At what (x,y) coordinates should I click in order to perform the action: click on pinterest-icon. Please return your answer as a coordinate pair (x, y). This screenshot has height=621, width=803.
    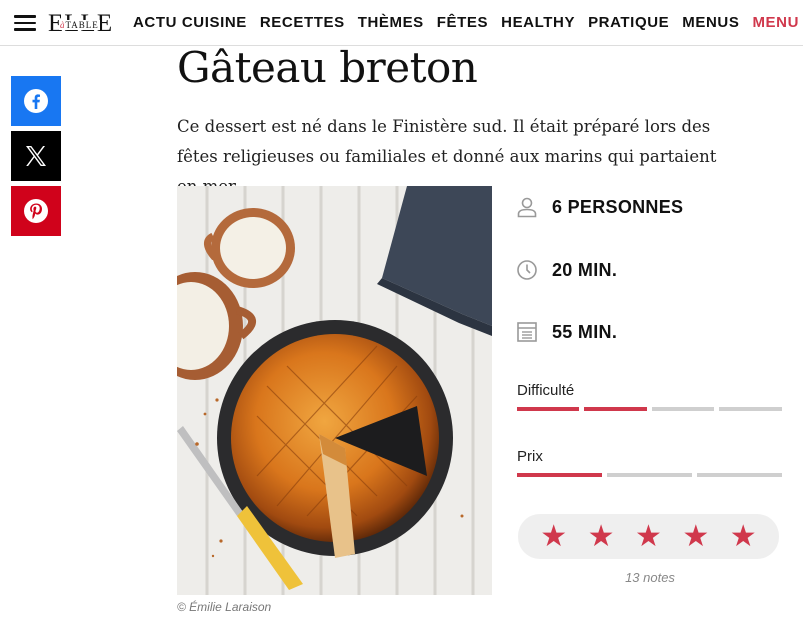
    Looking at the image, I should click on (36, 211).